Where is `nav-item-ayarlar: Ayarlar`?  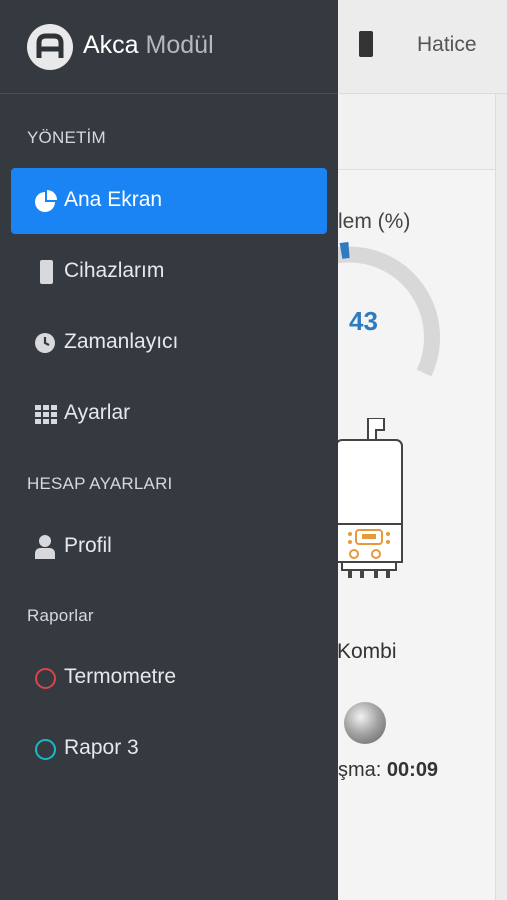 nav-item-ayarlar: Ayarlar is located at coordinates (169, 414).